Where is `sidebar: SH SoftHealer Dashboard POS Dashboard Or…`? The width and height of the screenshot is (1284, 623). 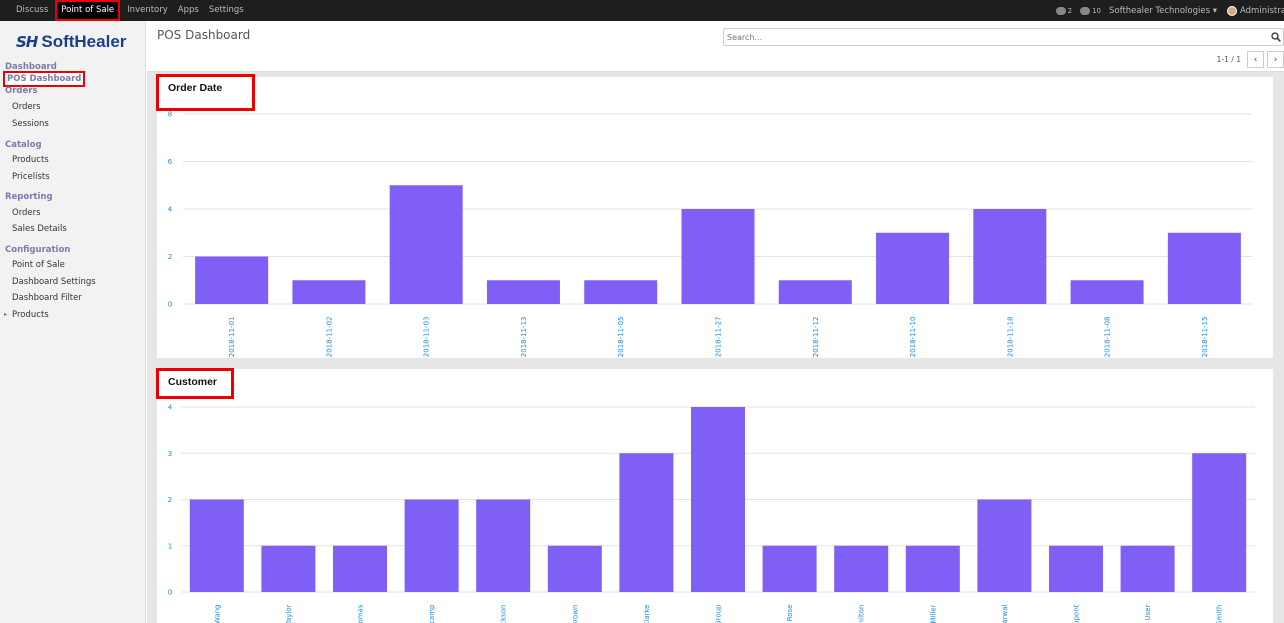 sidebar: SH SoftHealer Dashboard POS Dashboard Or… is located at coordinates (73, 322).